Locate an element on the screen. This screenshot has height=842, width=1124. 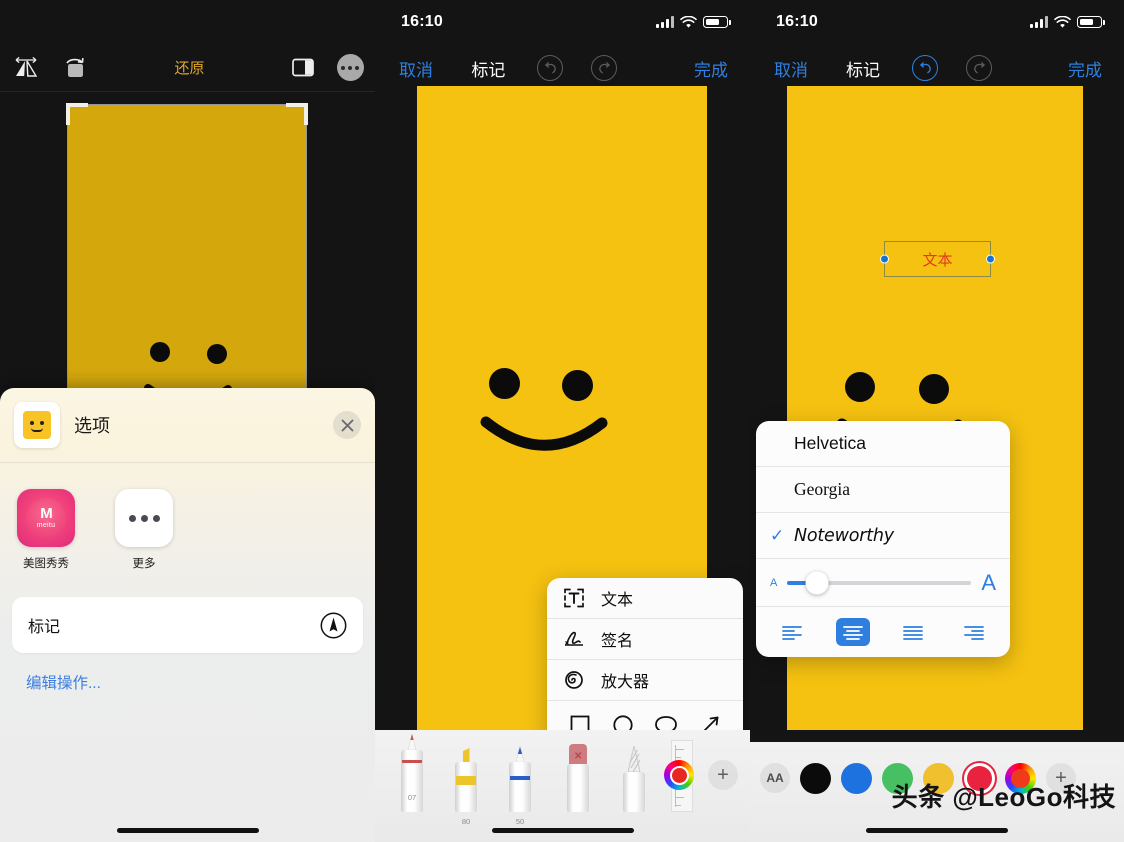
font-option-helvetica: Helvetica is located at coordinates (883, 444).